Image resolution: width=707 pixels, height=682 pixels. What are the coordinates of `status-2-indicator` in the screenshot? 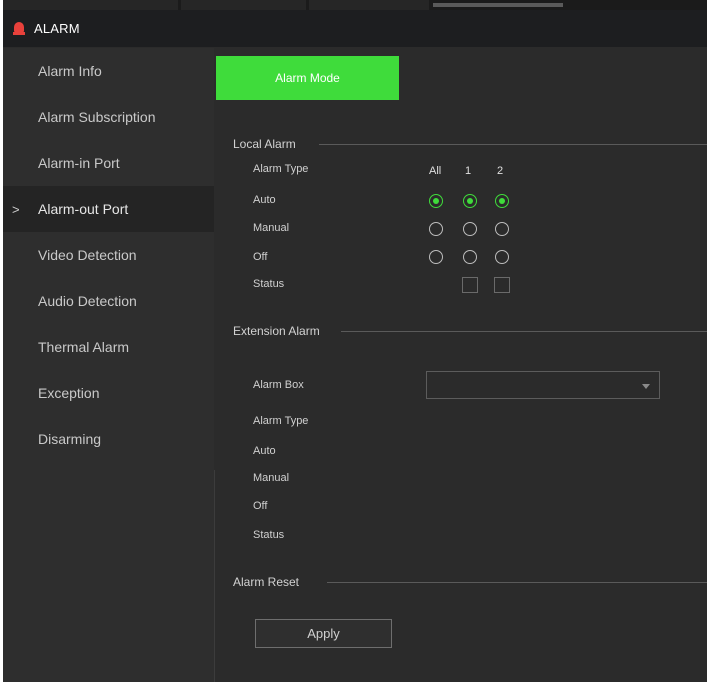 It's located at (502, 285).